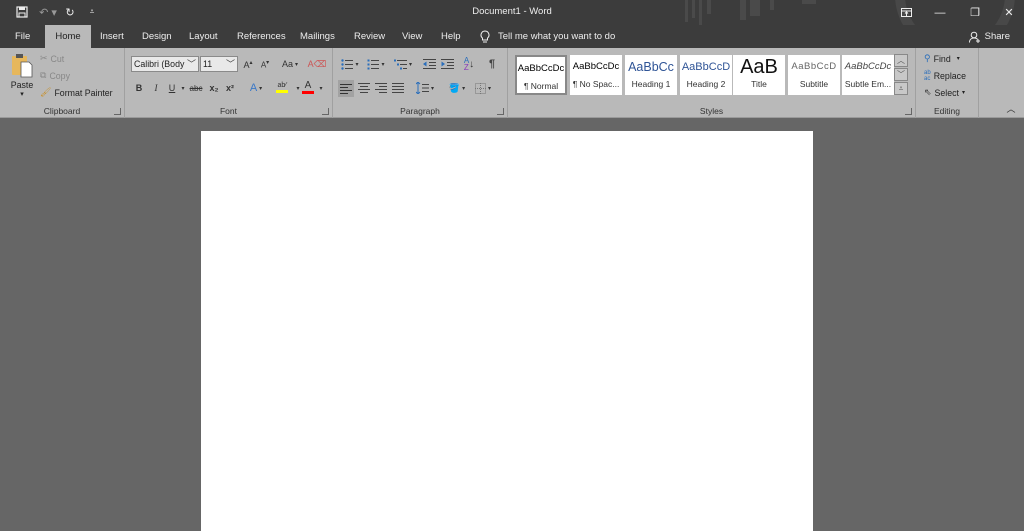 Image resolution: width=1024 pixels, height=531 pixels. I want to click on font-size-combo: 11 ﹀, so click(219, 64).